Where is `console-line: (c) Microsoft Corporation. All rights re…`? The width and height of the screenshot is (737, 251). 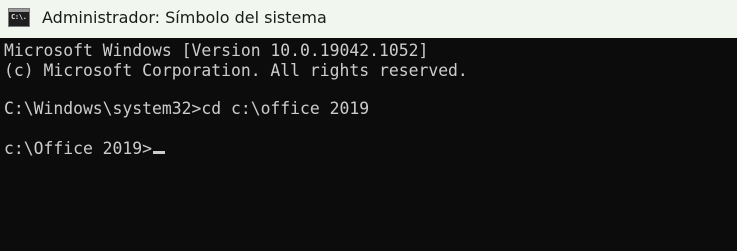
console-line: (c) Microsoft Corporation. All rights re… is located at coordinates (236, 70).